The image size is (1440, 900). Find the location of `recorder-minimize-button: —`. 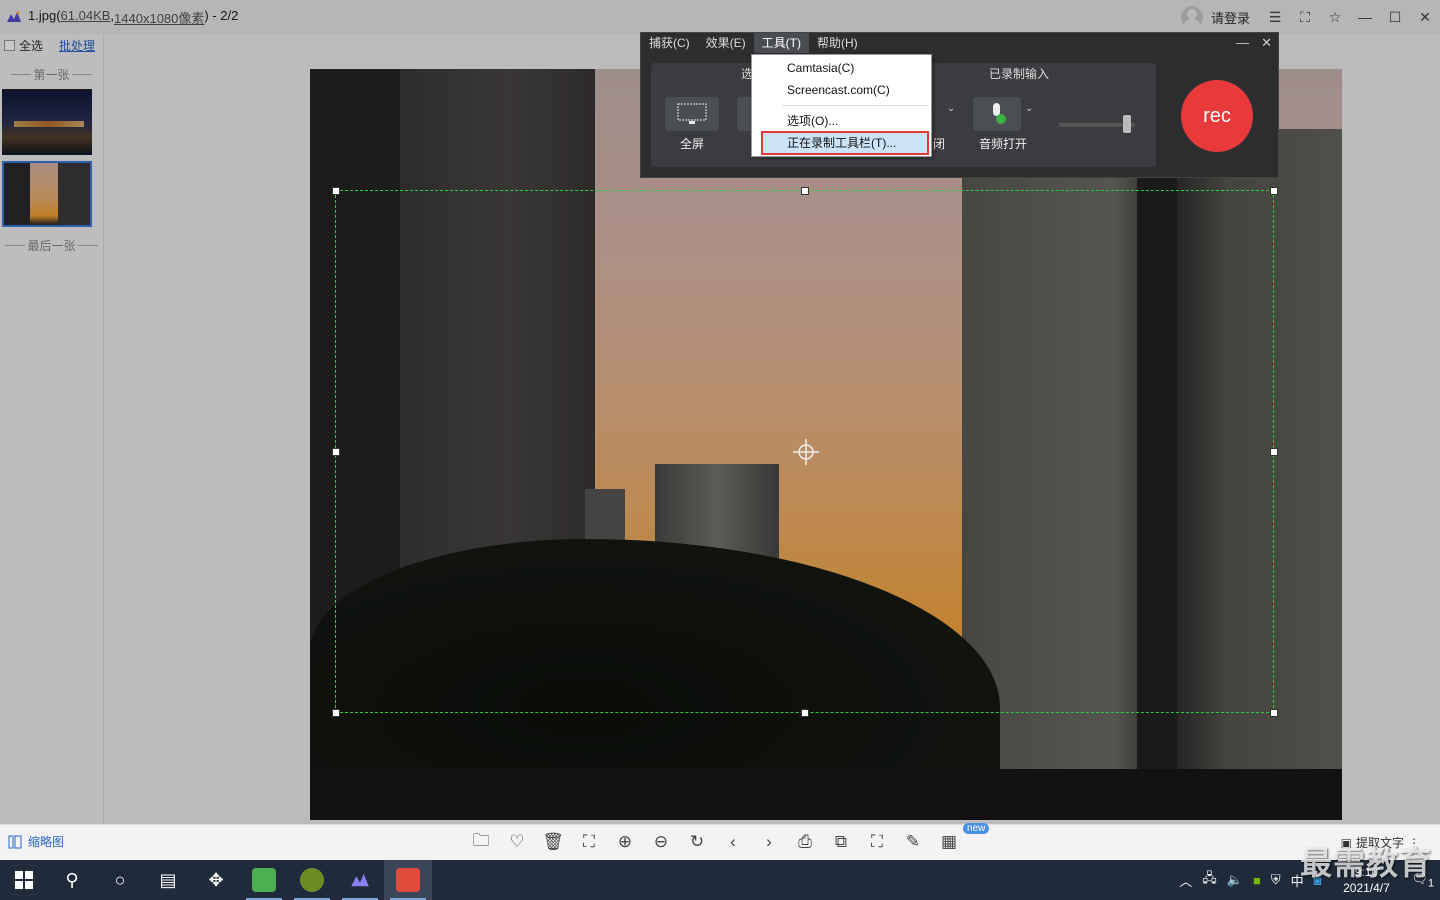

recorder-minimize-button: — is located at coordinates (1242, 43).